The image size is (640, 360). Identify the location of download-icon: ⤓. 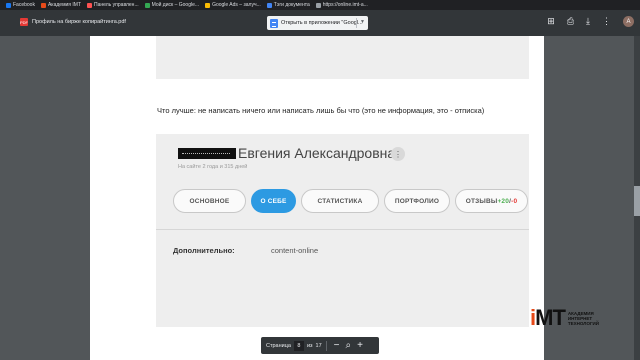
(588, 21).